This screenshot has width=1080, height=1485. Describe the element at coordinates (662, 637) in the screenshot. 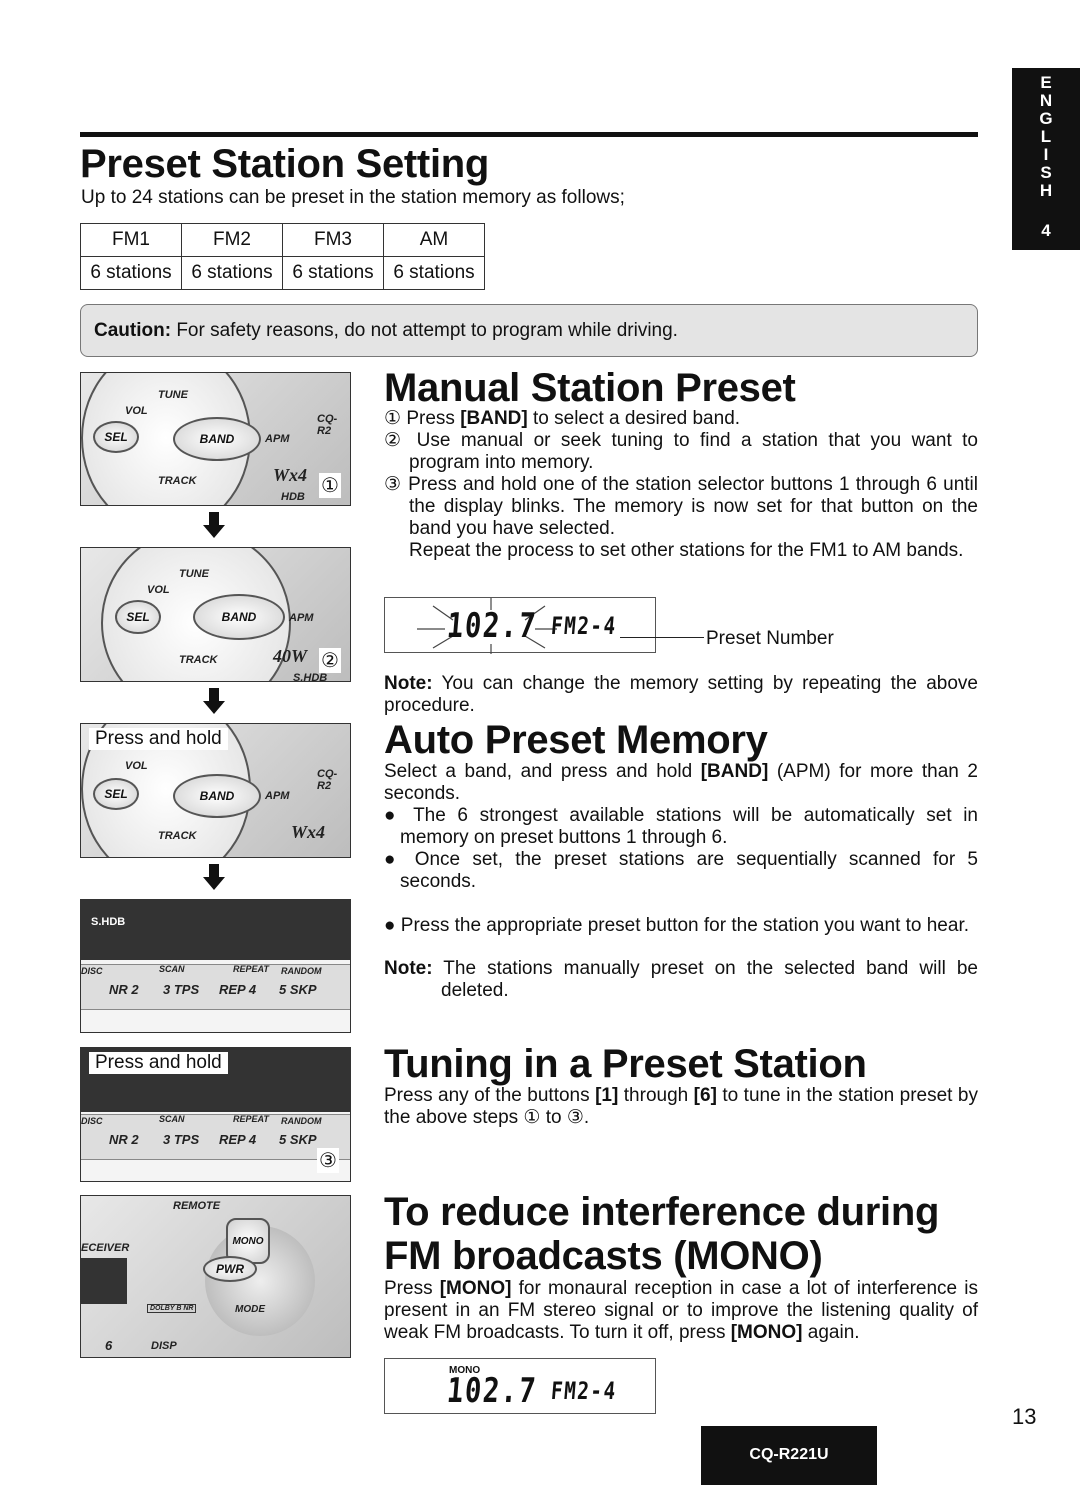

I see `callout-line` at that location.